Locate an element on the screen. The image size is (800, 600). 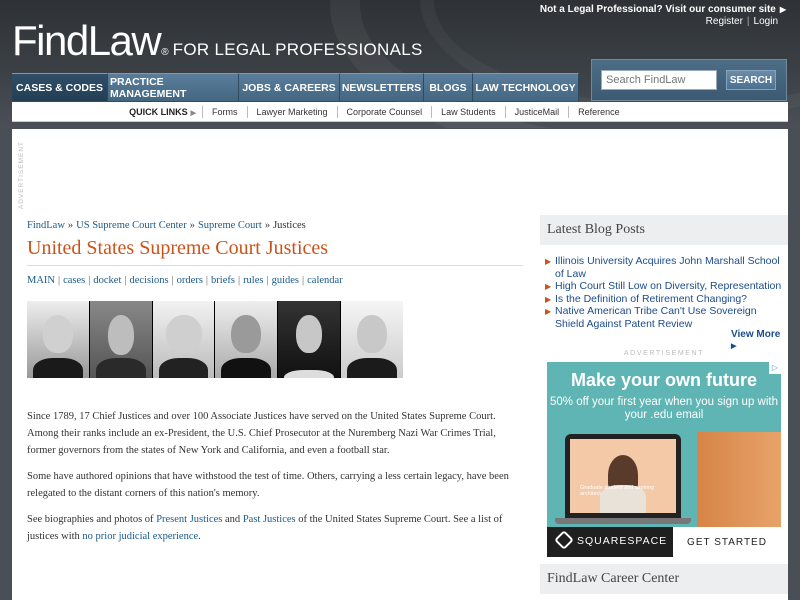
squarespace-logo: SQUARESPACE is located at coordinates (611, 540).